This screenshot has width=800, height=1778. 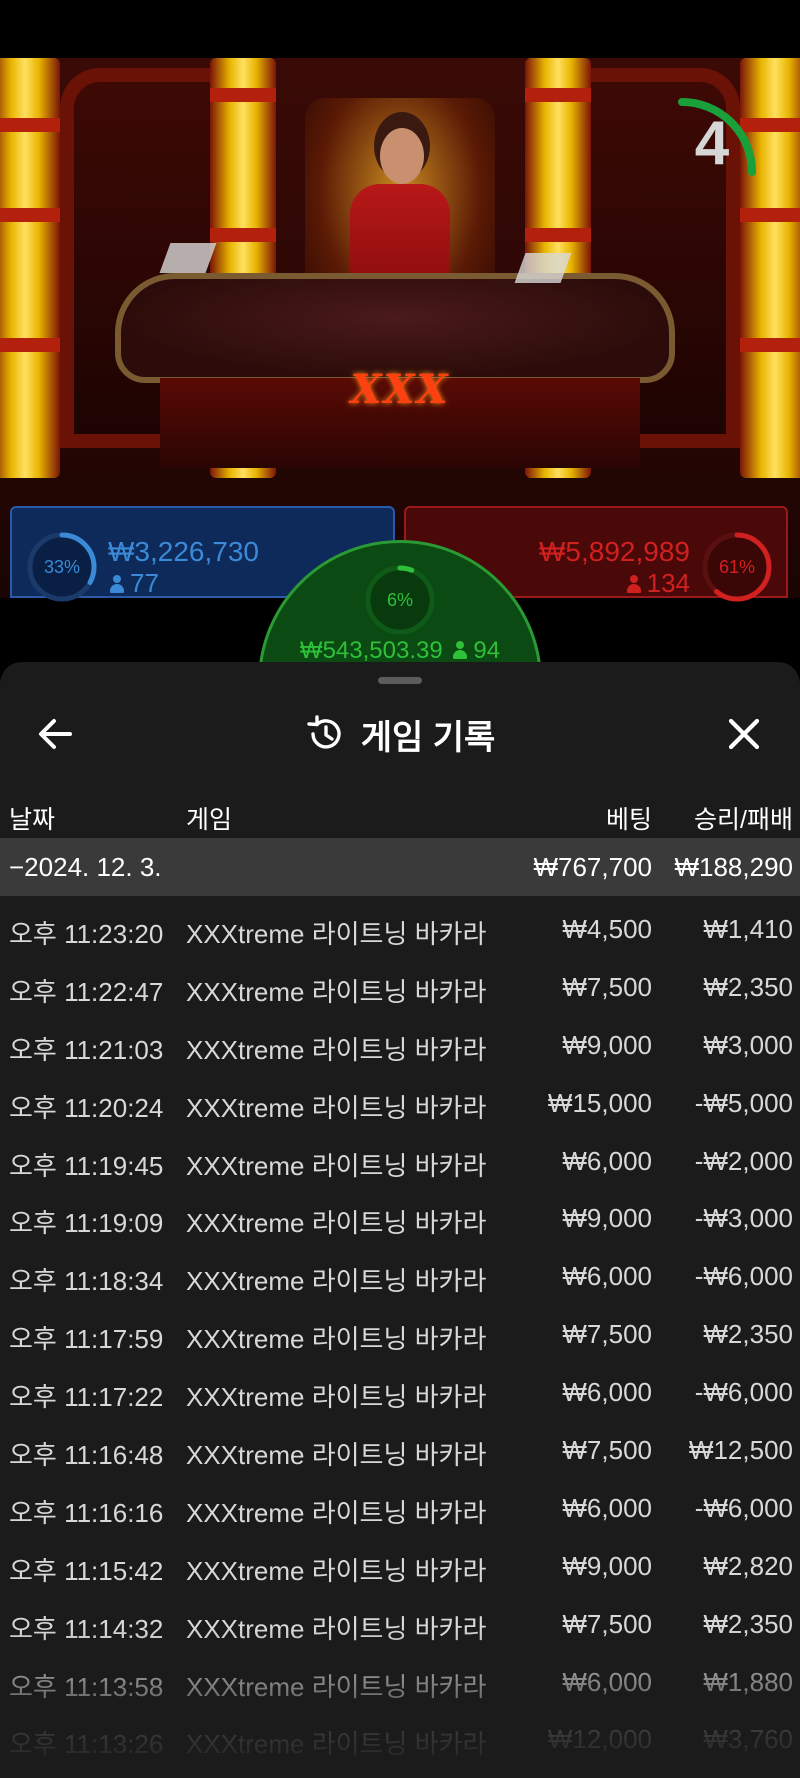 What do you see at coordinates (712, 143) in the screenshot?
I see `countdown-number: 4` at bounding box center [712, 143].